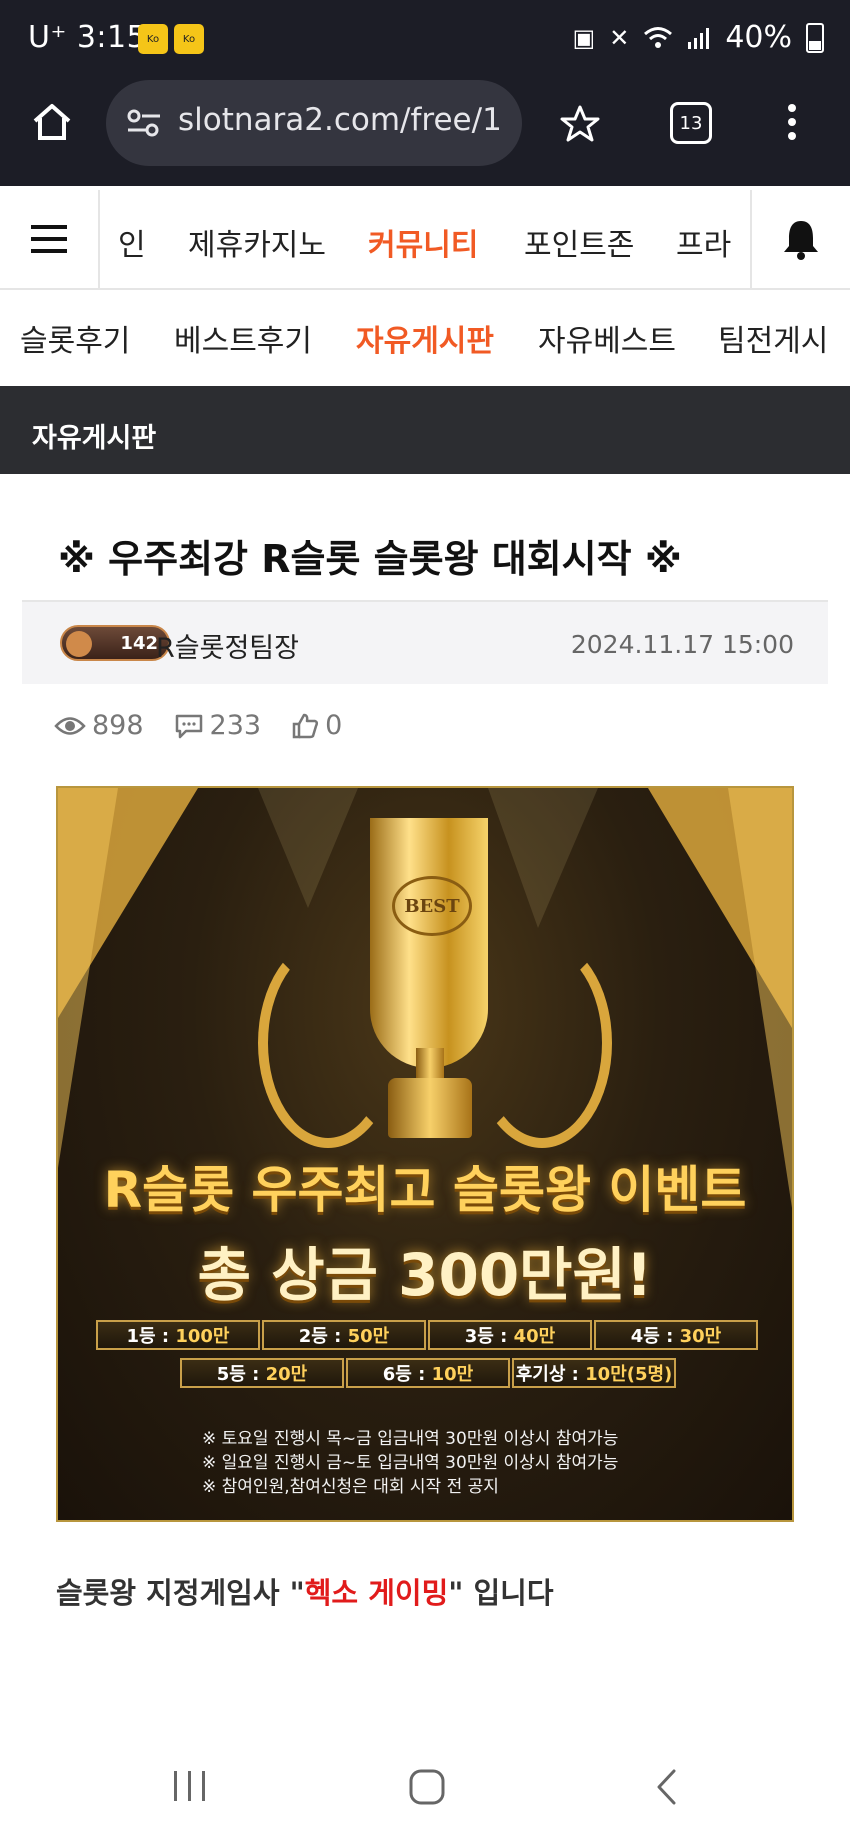 The width and height of the screenshot is (850, 1842). Describe the element at coordinates (682, 644) in the screenshot. I see `post-date: 2024.11.17 15:00` at that location.